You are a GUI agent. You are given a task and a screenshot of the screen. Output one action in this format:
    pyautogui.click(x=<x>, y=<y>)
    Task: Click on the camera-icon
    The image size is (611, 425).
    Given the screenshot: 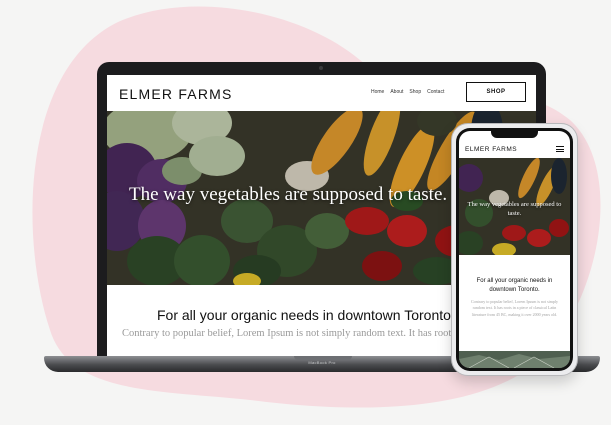 What is the action you would take?
    pyautogui.click(x=321, y=68)
    